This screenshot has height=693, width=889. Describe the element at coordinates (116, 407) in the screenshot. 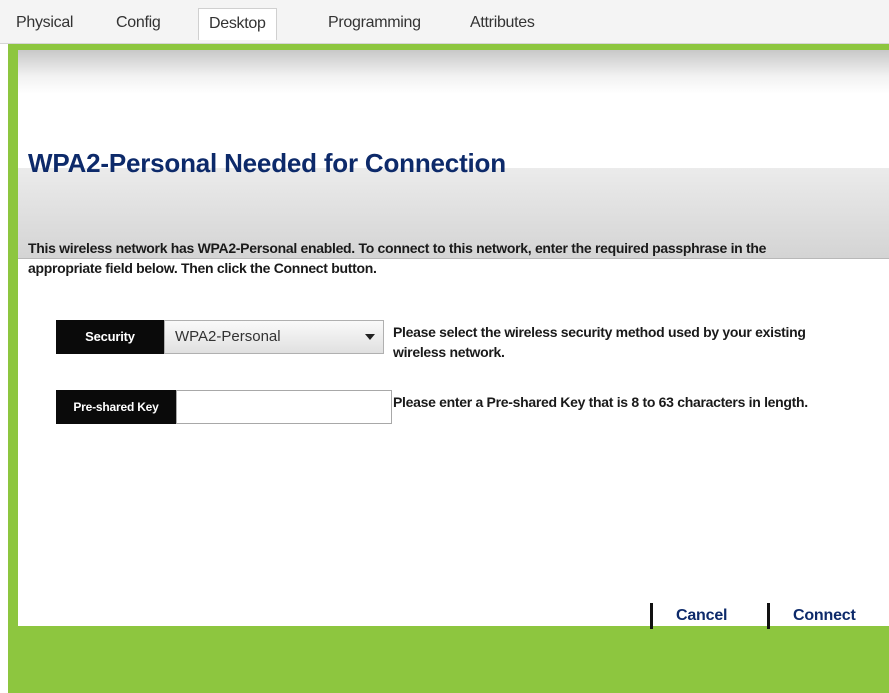

I see `psk-label: Pre-shared Key` at that location.